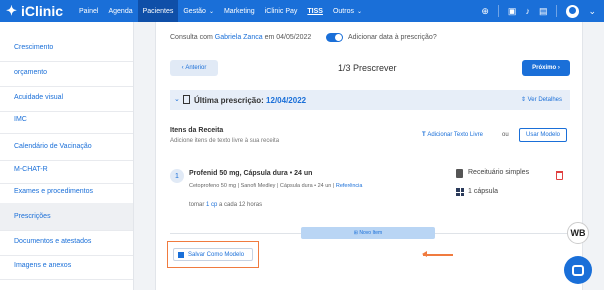 The image size is (604, 290). What do you see at coordinates (20, 119) in the screenshot?
I see `sidebar-item-label: IMC` at bounding box center [20, 119].